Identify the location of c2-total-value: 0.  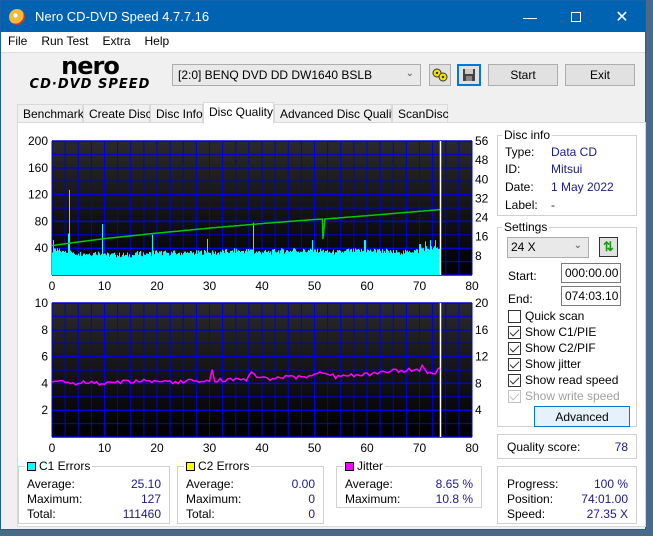
(311, 514).